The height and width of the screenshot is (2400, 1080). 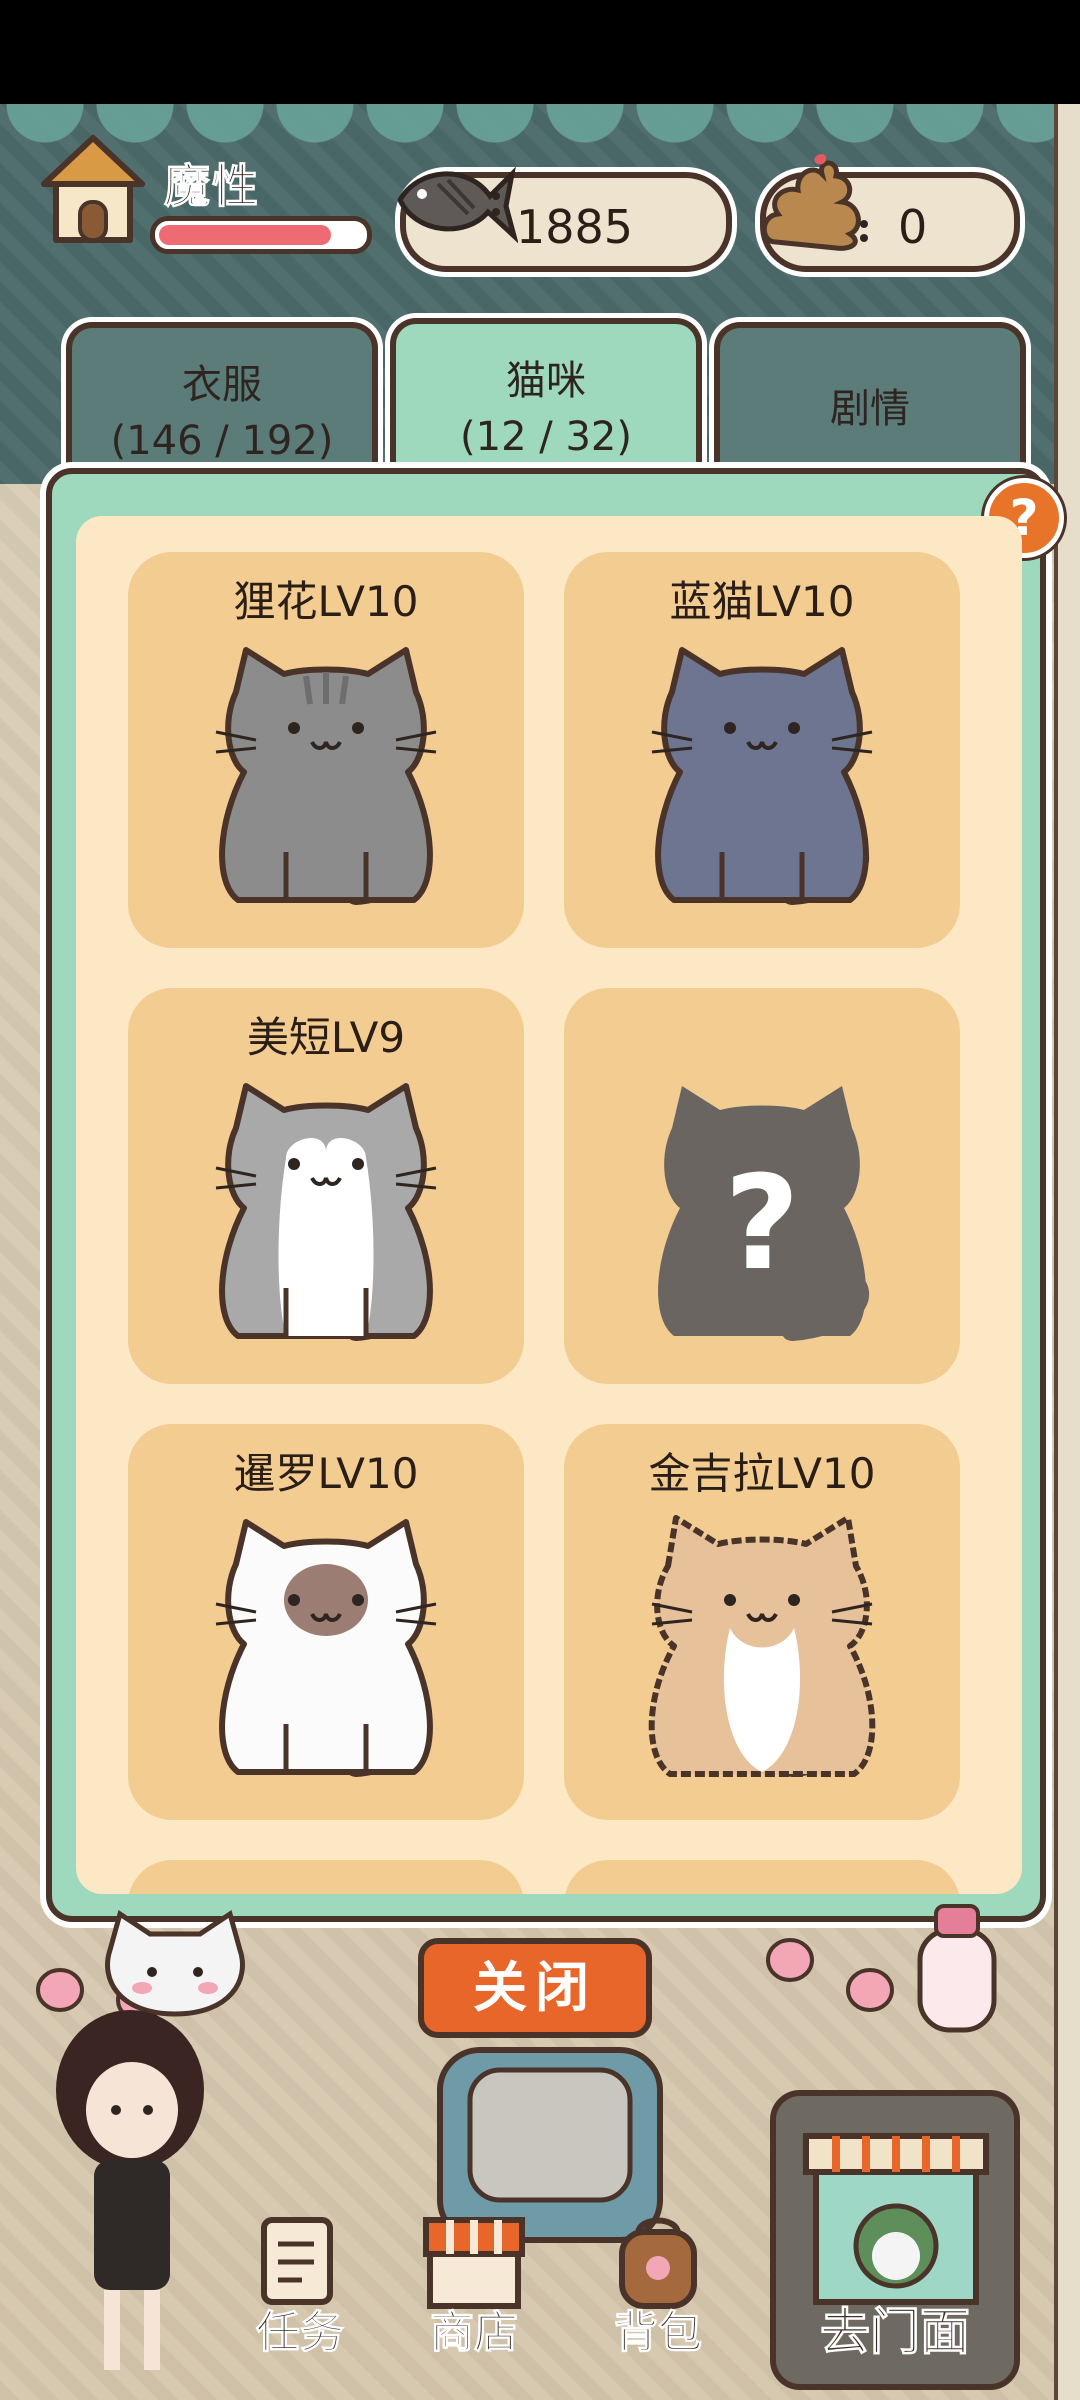 What do you see at coordinates (245, 235) in the screenshot?
I see `hp-bar-fill` at bounding box center [245, 235].